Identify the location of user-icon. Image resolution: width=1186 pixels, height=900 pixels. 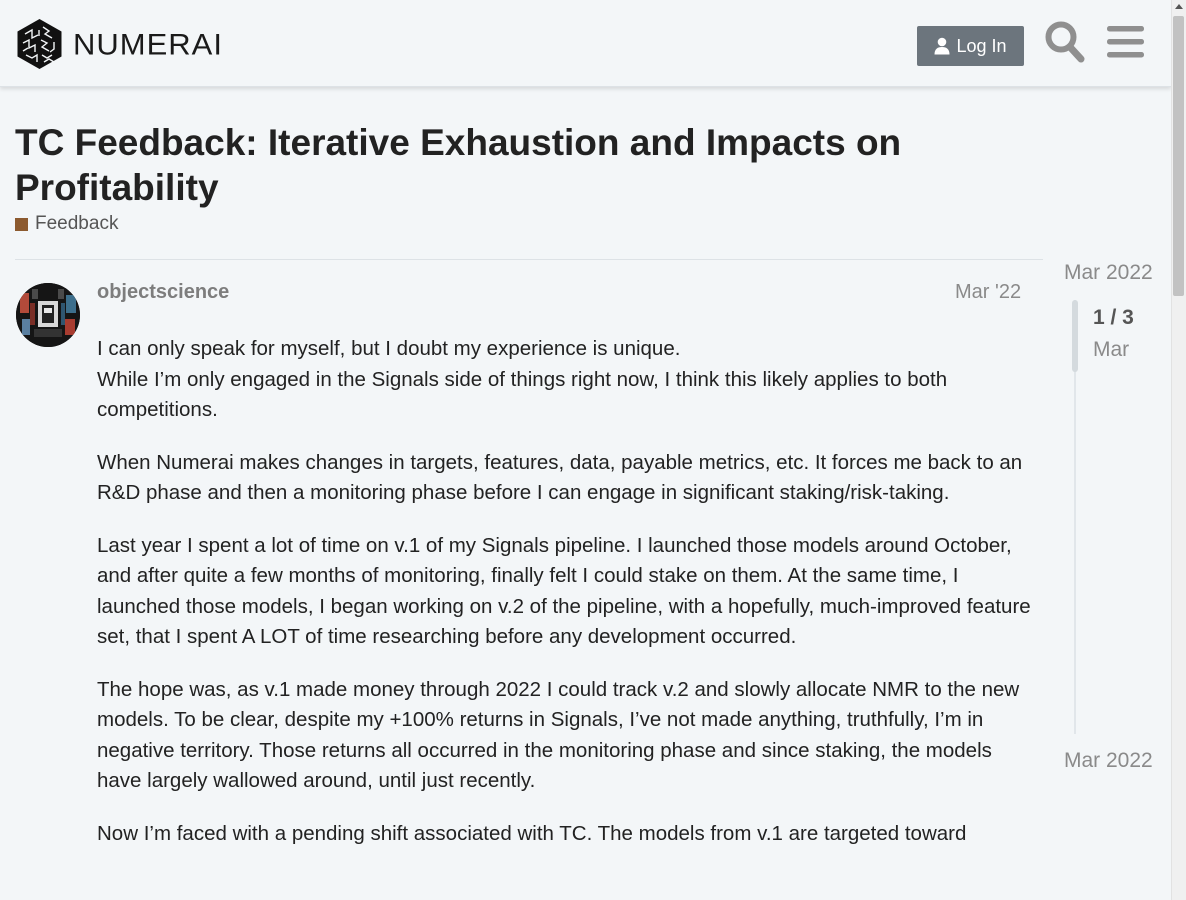
(942, 46).